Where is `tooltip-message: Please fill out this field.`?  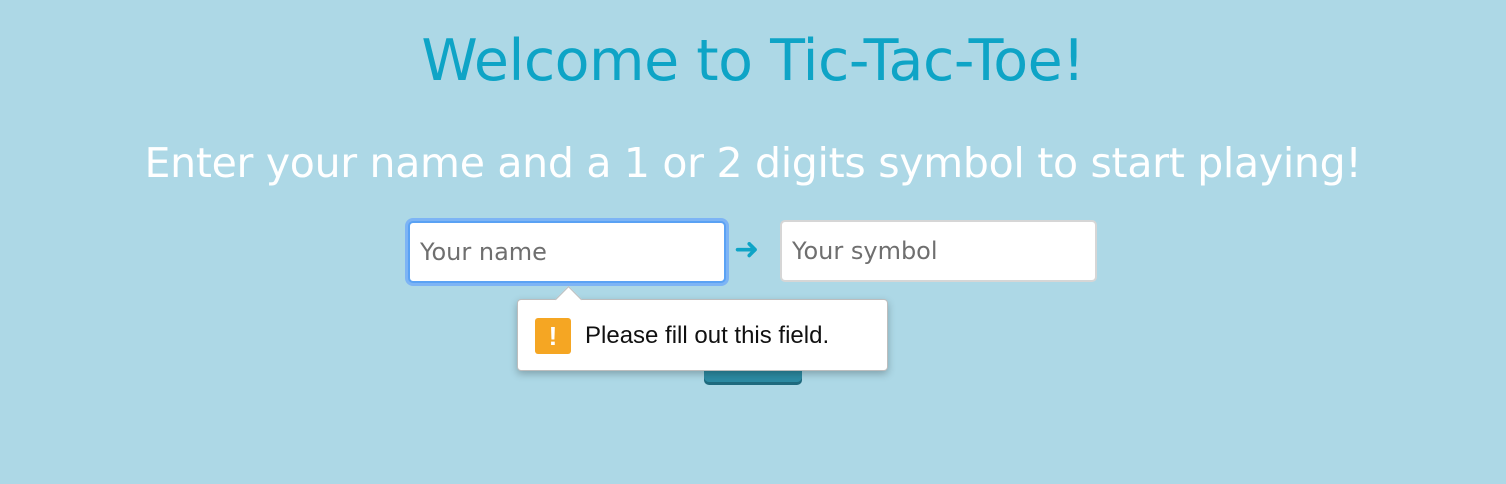 tooltip-message: Please fill out this field. is located at coordinates (707, 335).